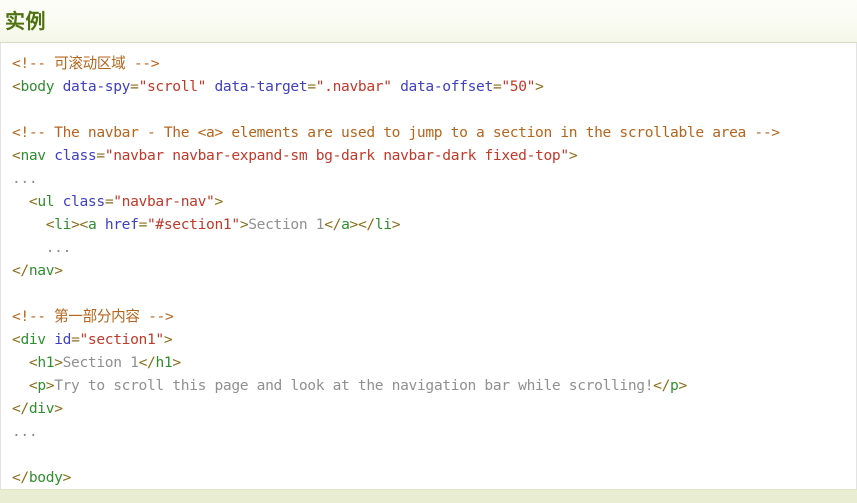  What do you see at coordinates (353, 86) in the screenshot?
I see `code-token-val: ".navbar"` at bounding box center [353, 86].